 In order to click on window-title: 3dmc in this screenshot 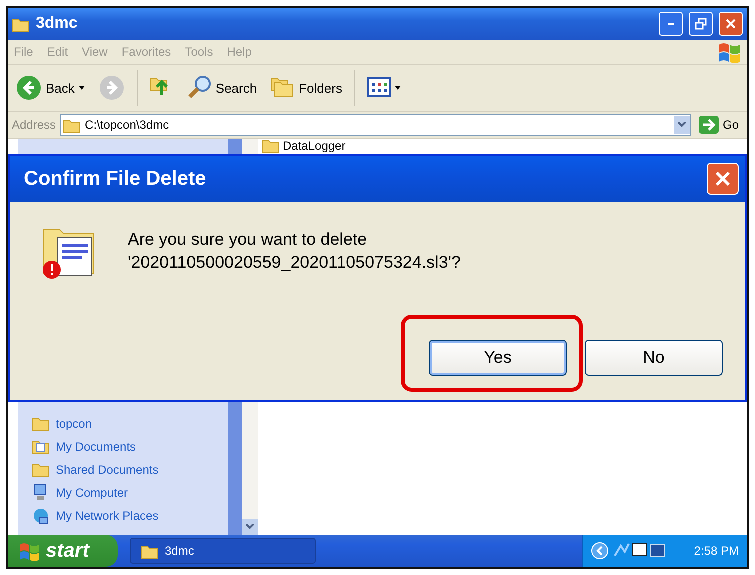, I will do `click(57, 24)`.